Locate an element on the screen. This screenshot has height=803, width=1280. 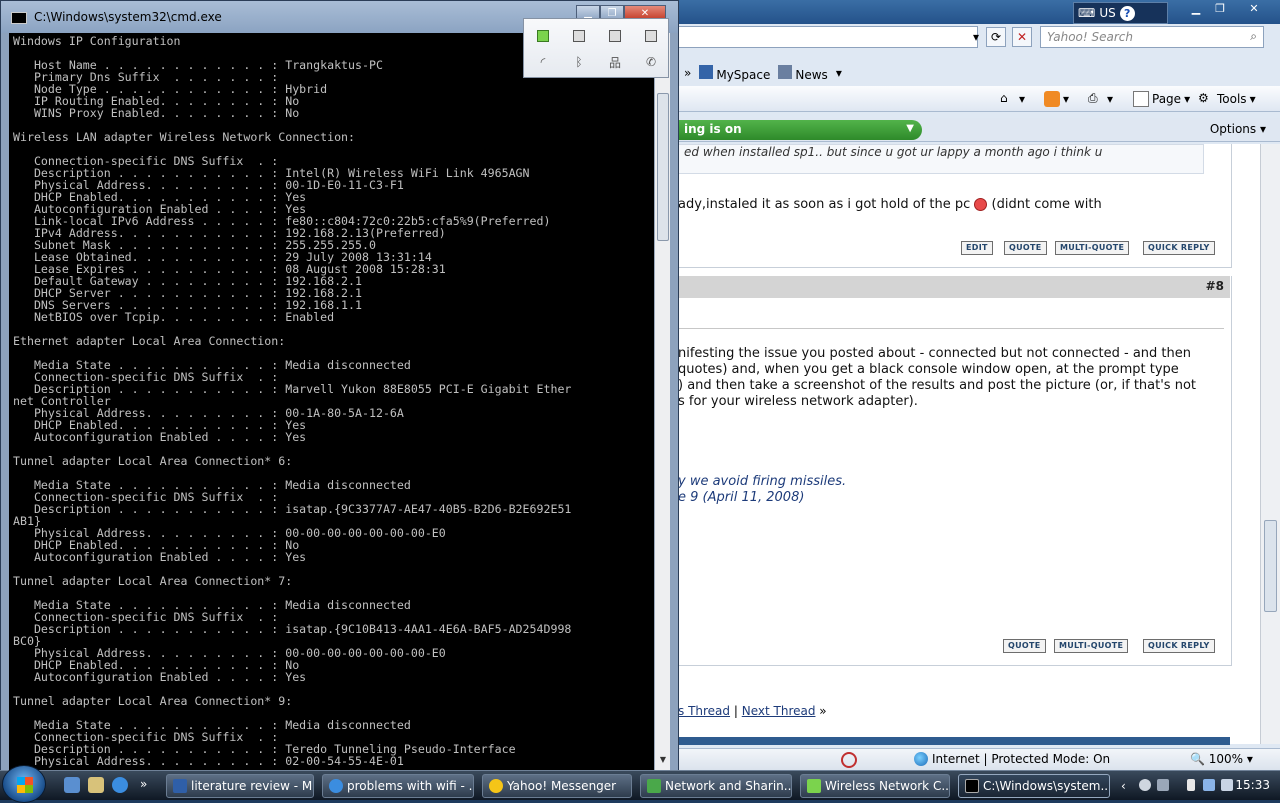
battery-icon is located at coordinates (1191, 785).